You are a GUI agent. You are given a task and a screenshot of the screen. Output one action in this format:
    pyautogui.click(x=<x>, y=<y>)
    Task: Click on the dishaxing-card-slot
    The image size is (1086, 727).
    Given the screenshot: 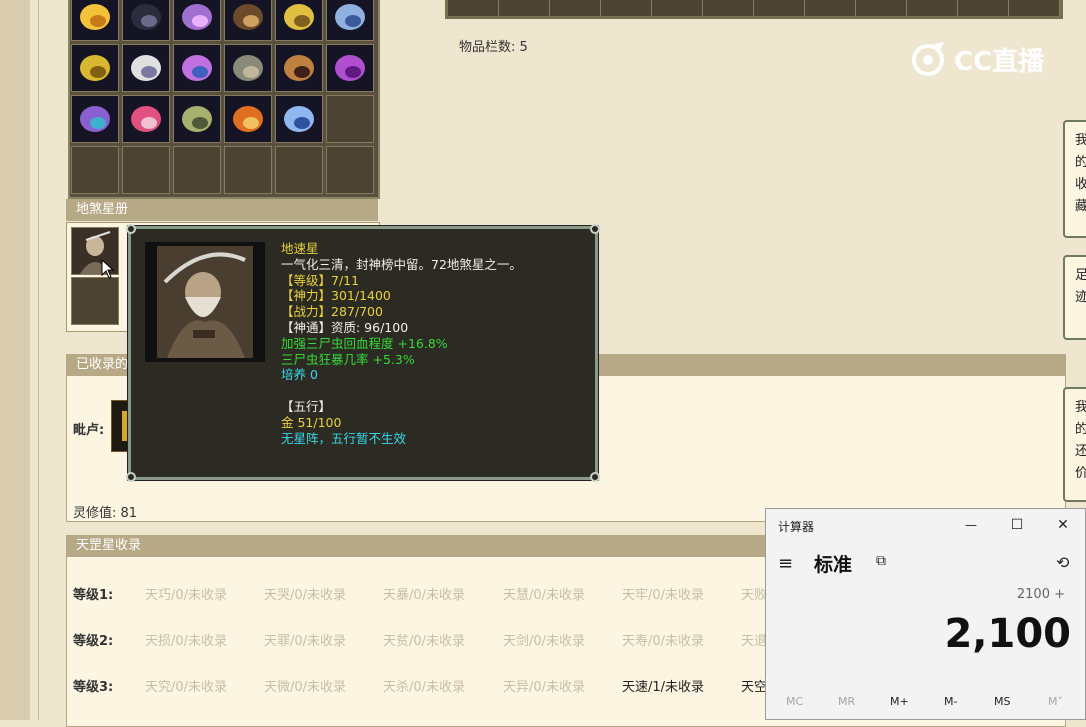 What is the action you would take?
    pyautogui.click(x=95, y=301)
    